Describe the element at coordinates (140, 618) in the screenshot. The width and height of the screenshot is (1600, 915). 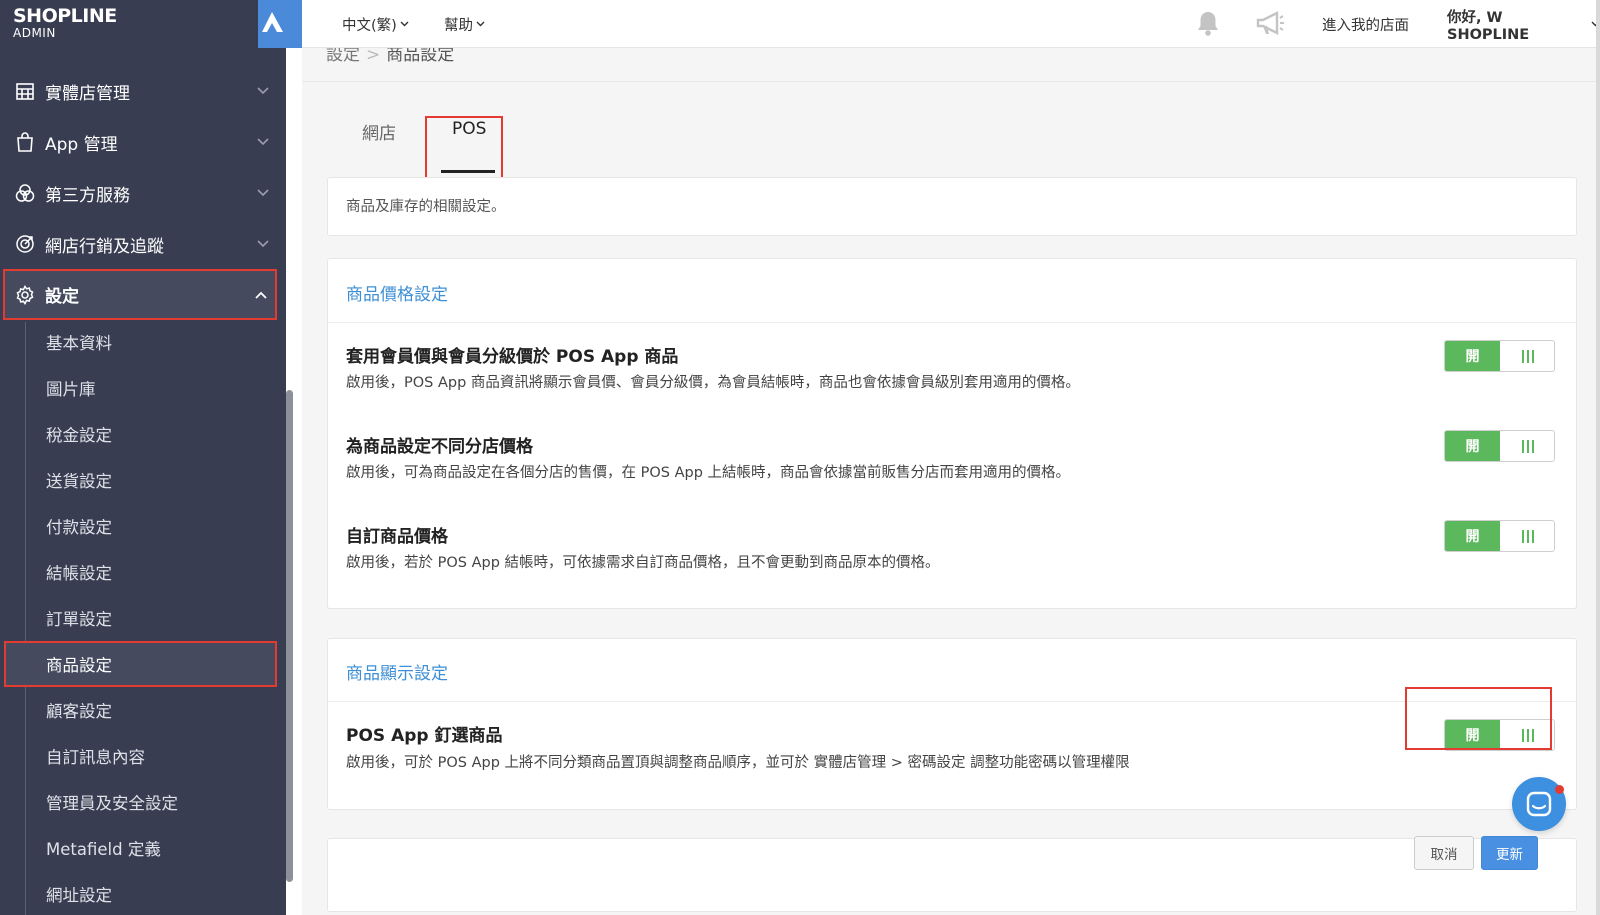
I see `sidebar-subitem-order-settings: 訂單設定` at that location.